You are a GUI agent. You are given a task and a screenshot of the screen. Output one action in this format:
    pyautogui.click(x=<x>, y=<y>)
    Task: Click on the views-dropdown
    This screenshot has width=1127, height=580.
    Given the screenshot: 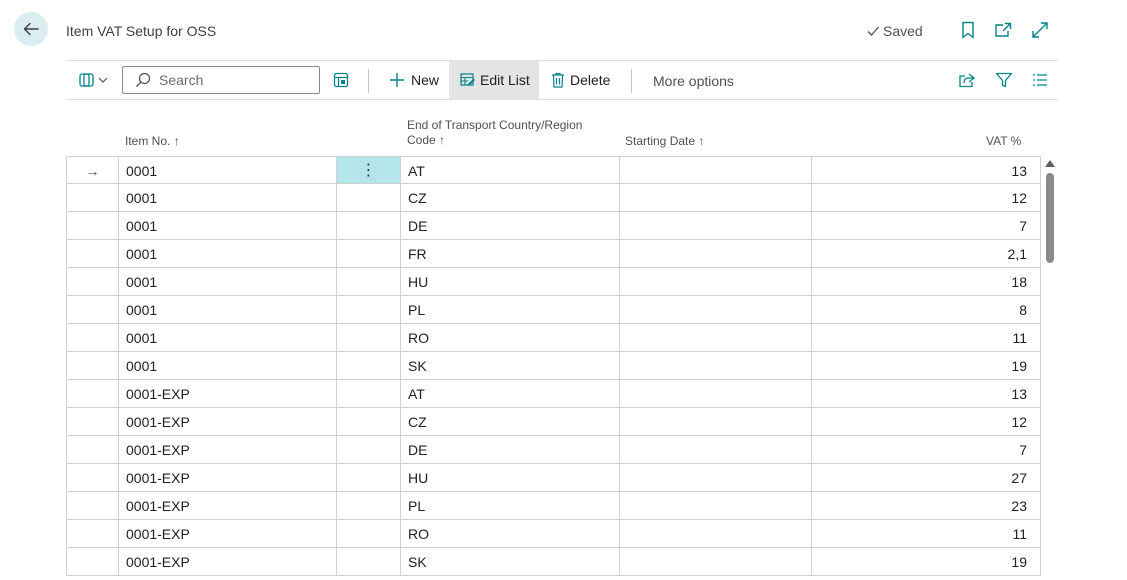 What is the action you would take?
    pyautogui.click(x=93, y=80)
    